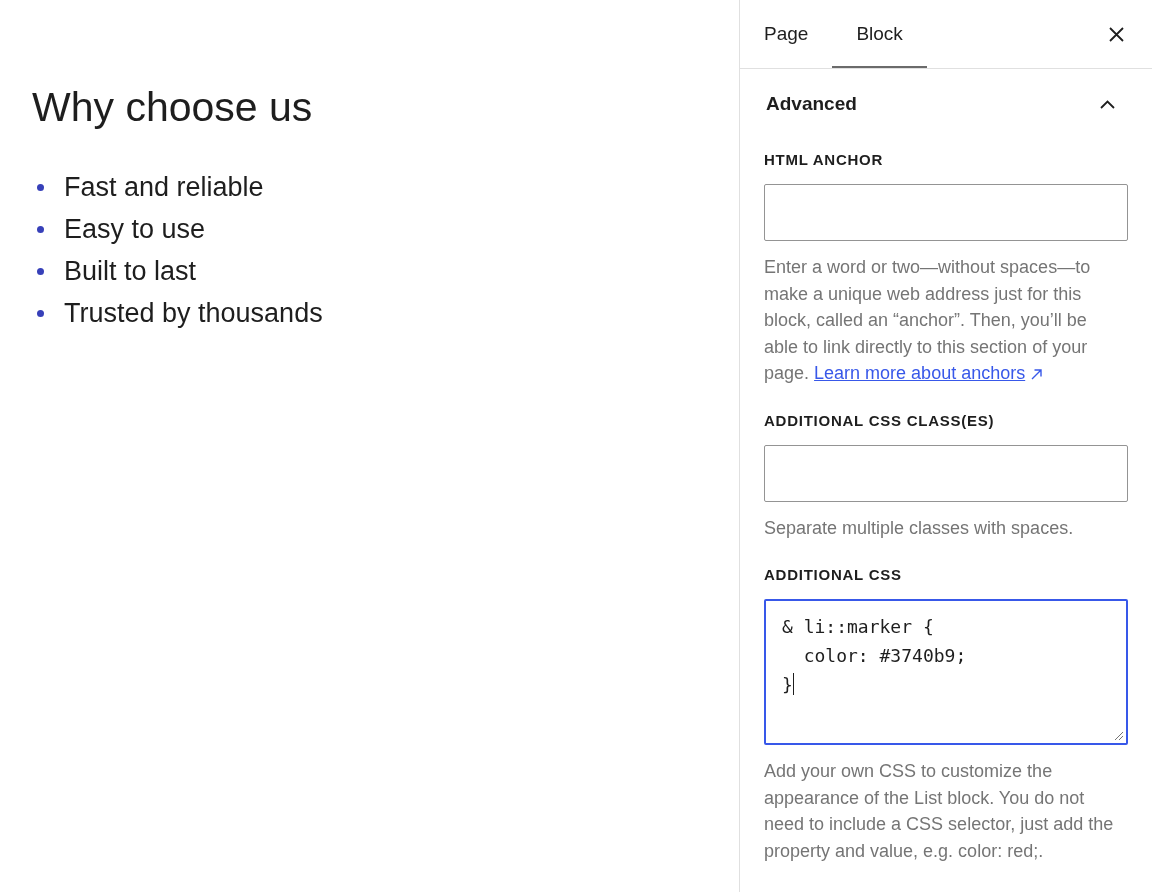 This screenshot has width=1152, height=892. What do you see at coordinates (919, 528) in the screenshot?
I see `help-text: Separate multiple classes with spaces.` at bounding box center [919, 528].